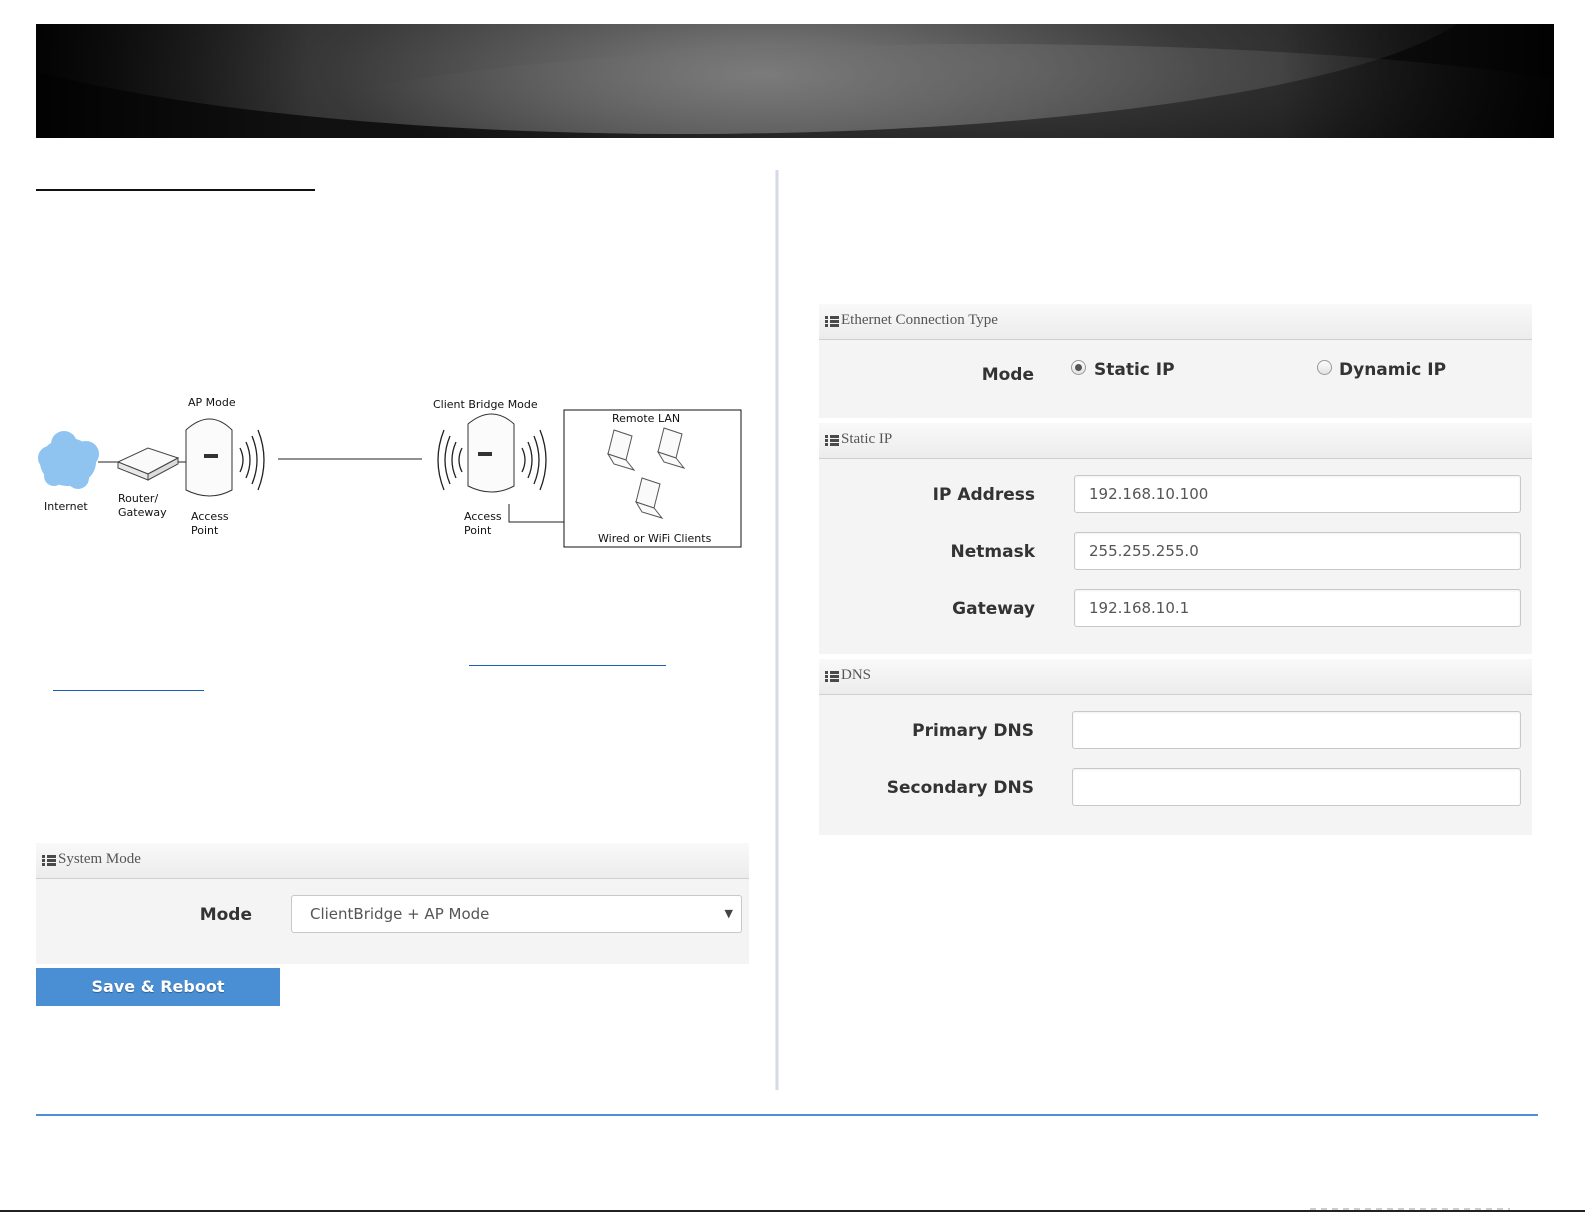 The image size is (1585, 1225). I want to click on gateway-input: 192.168.10.1, so click(1297, 608).